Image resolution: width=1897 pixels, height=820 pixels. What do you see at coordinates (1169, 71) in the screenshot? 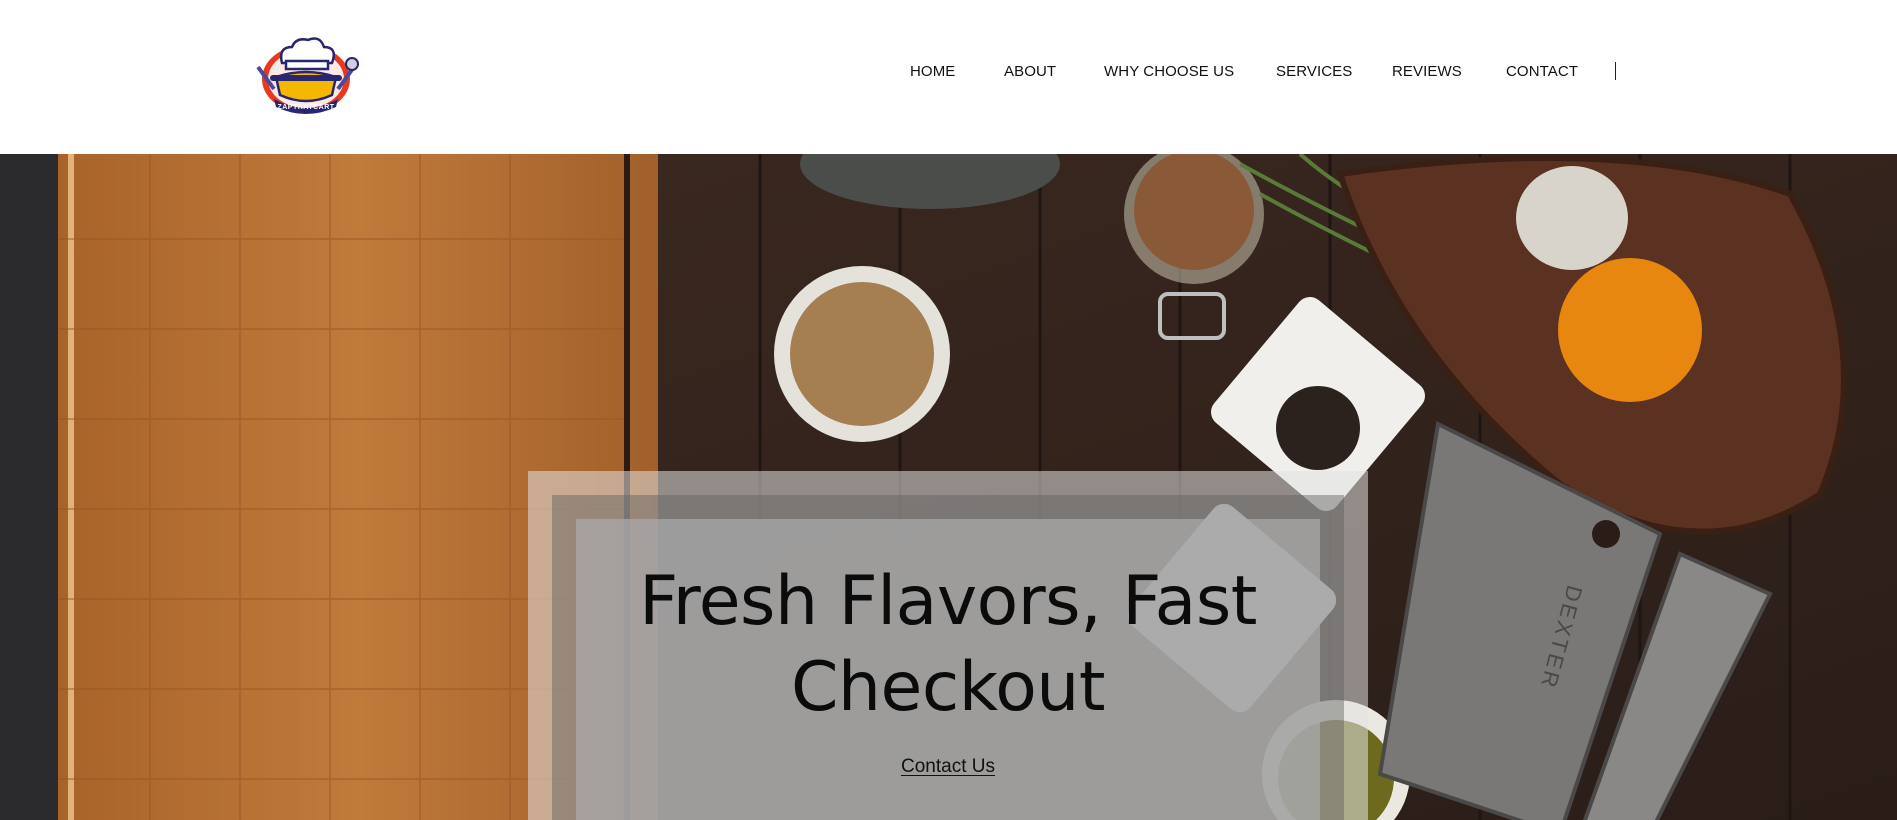
I see `nav-why-choose-us: WHY CHOOSE US` at bounding box center [1169, 71].